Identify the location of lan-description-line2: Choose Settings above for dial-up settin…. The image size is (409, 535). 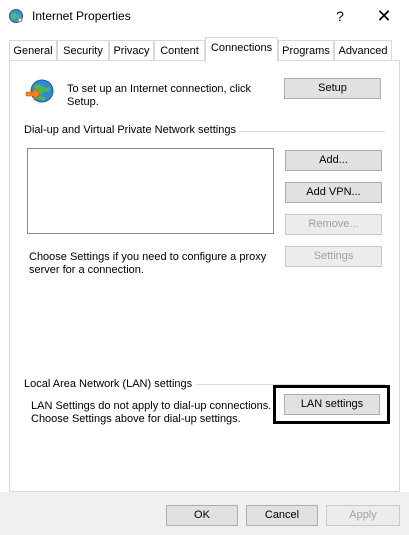
(136, 419).